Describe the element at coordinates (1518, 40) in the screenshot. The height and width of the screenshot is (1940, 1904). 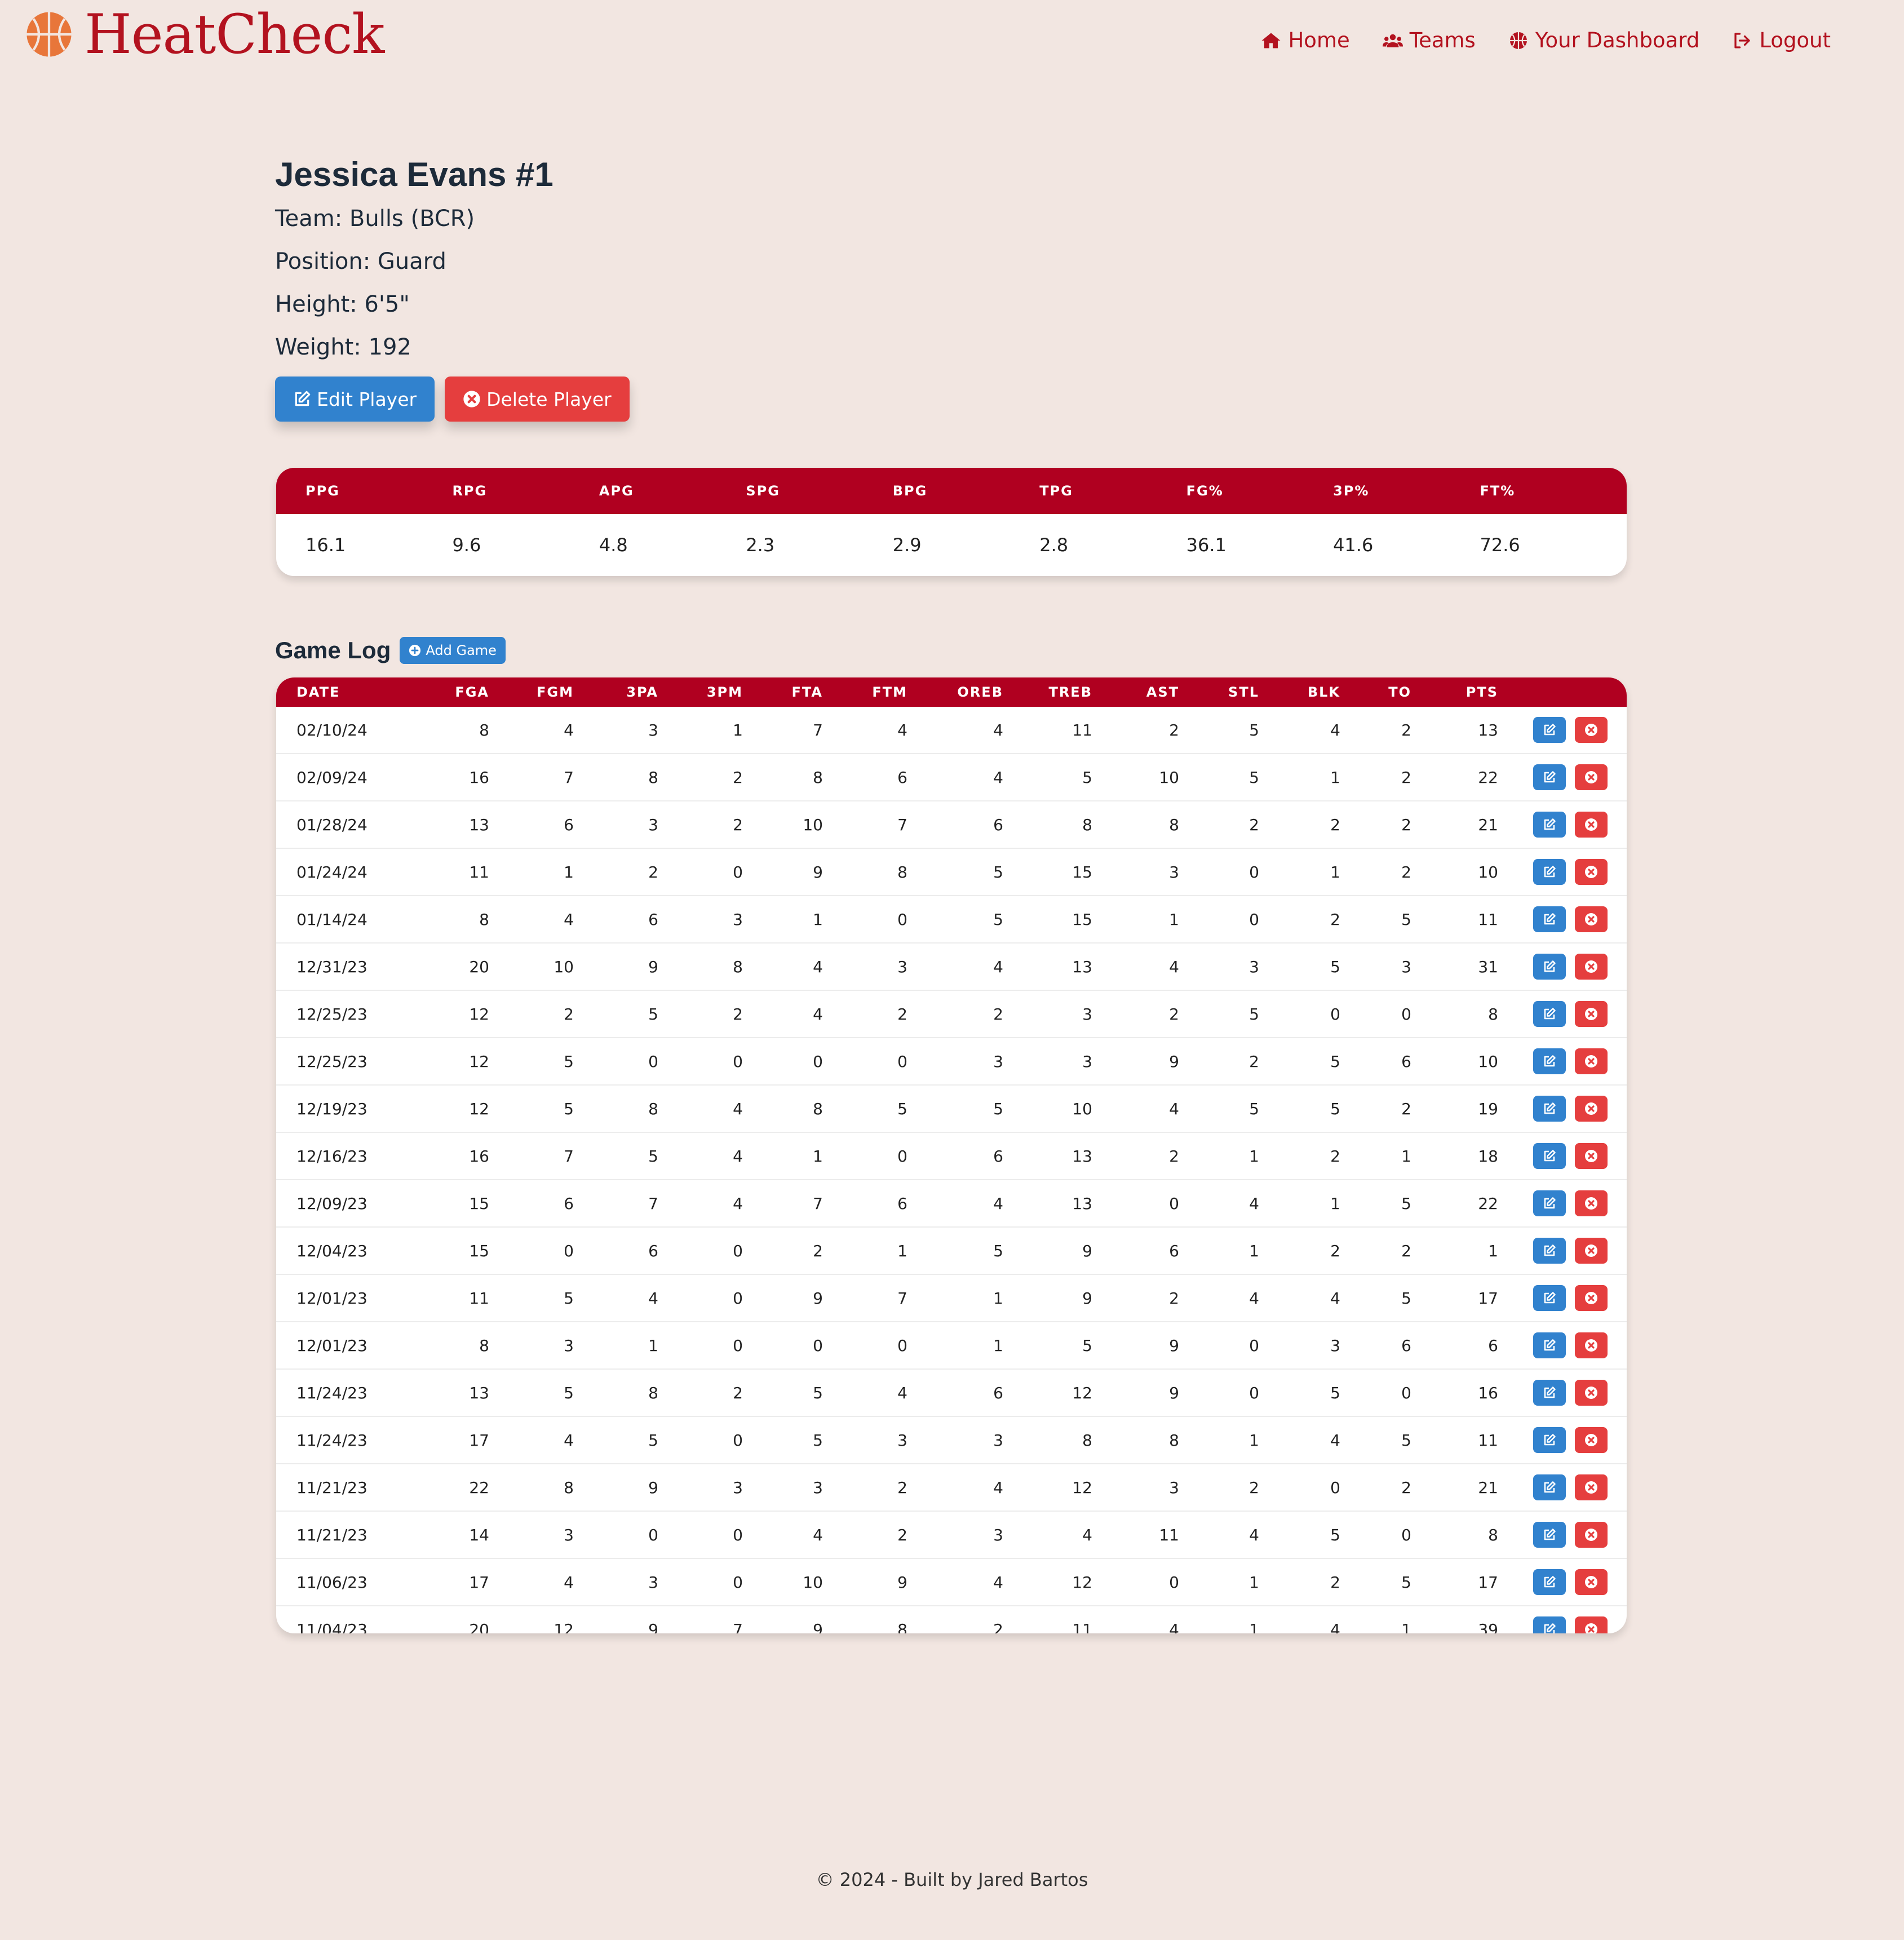
I see `basketball-icon` at that location.